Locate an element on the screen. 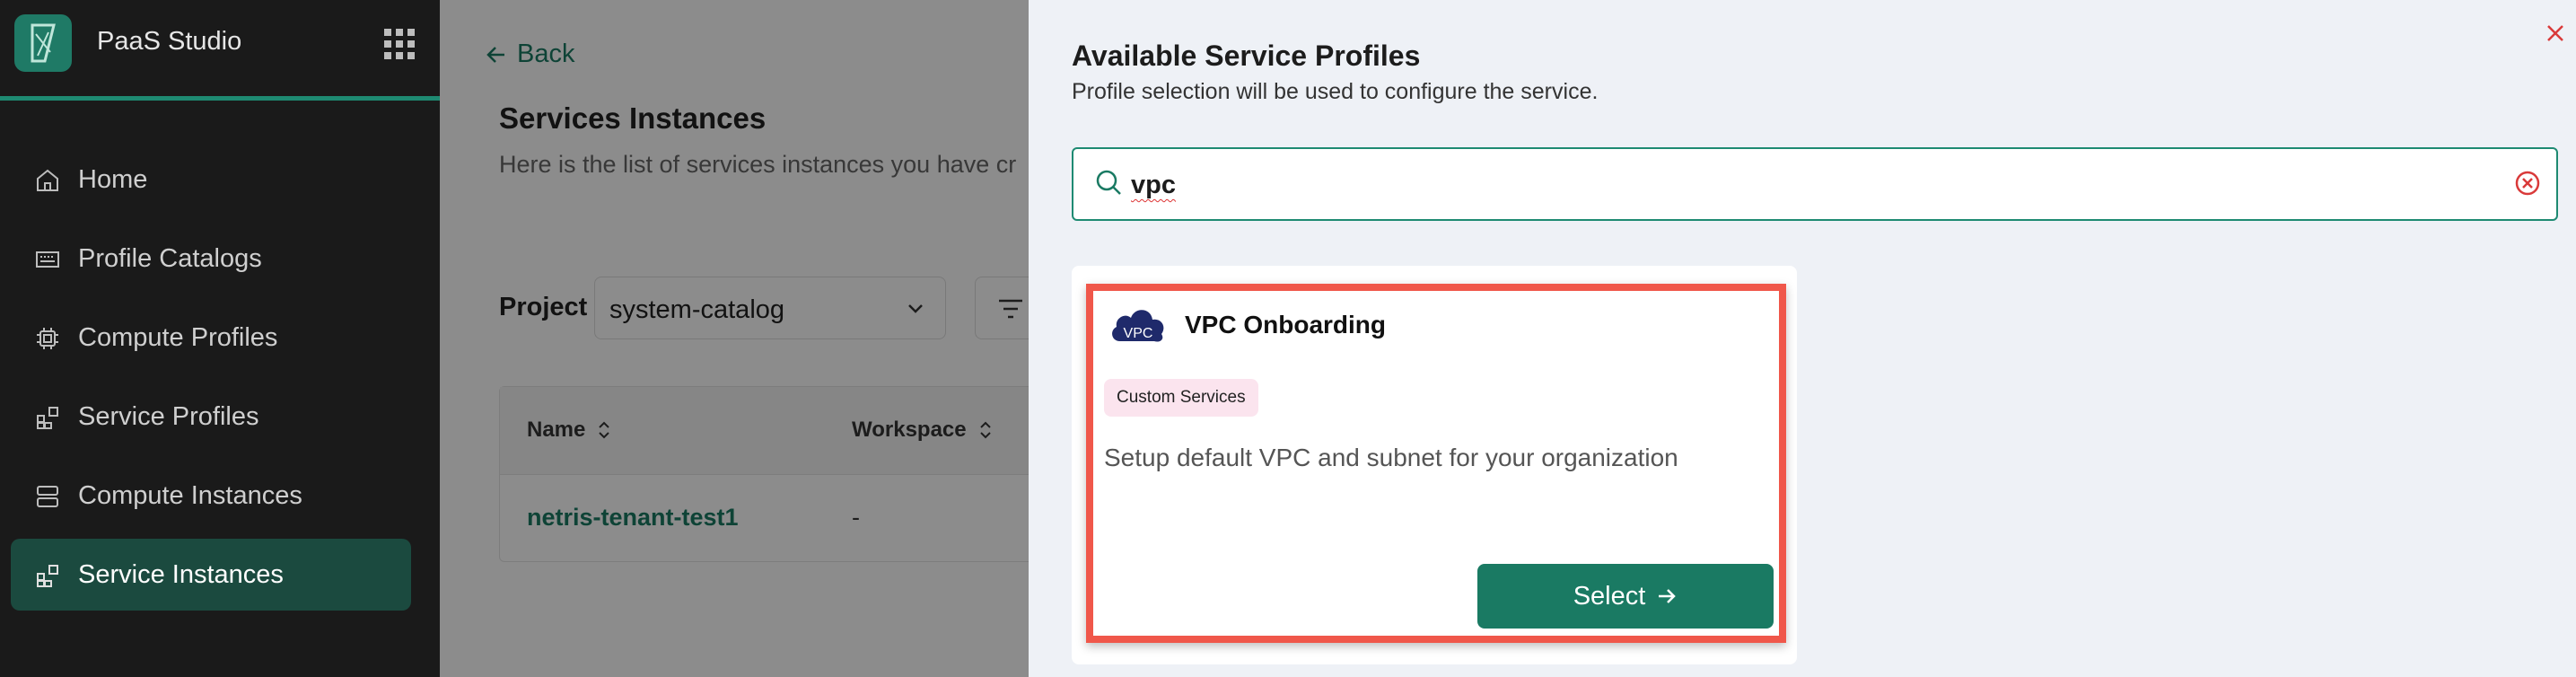  arrow-right-icon is located at coordinates (1668, 596).